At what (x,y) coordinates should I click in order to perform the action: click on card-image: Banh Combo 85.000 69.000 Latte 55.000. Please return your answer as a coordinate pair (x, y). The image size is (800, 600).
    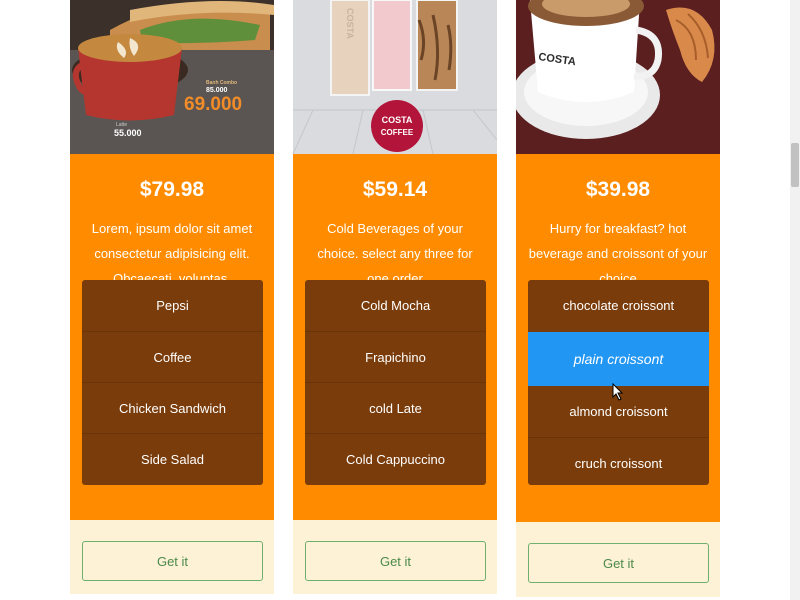
    Looking at the image, I should click on (172, 77).